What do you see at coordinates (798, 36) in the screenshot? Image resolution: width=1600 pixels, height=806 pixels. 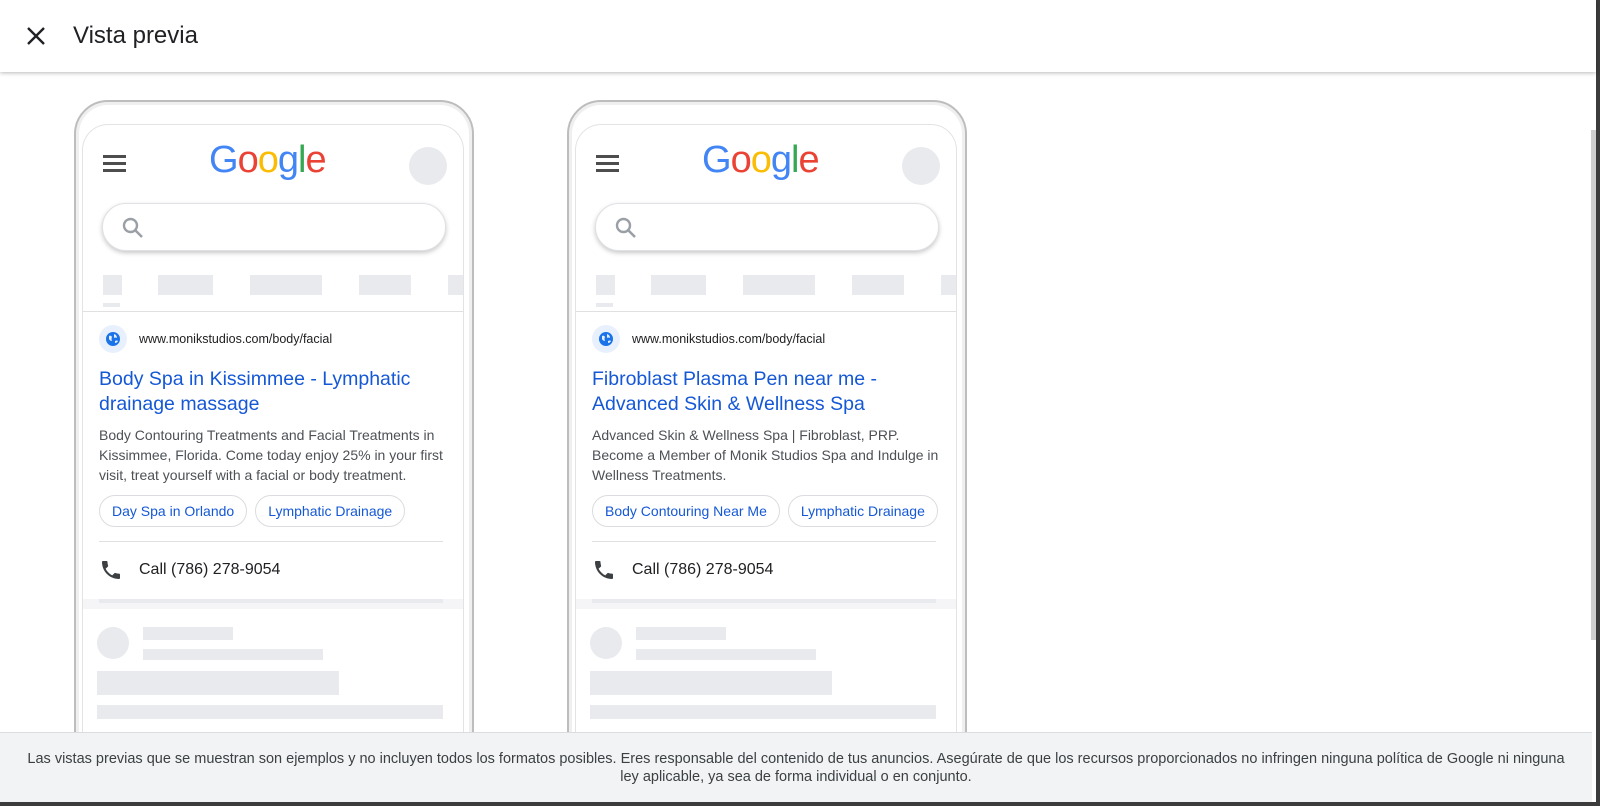 I see `dialog-header: Vista previa` at bounding box center [798, 36].